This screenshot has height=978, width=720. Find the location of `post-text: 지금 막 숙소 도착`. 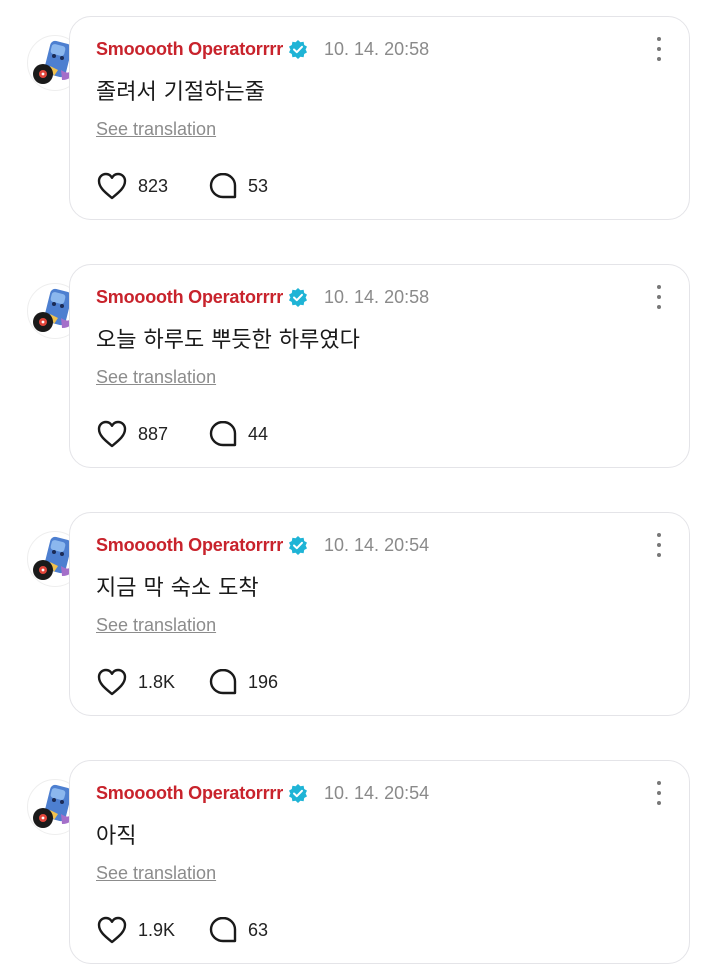

post-text: 지금 막 숙소 도착 is located at coordinates (177, 588).